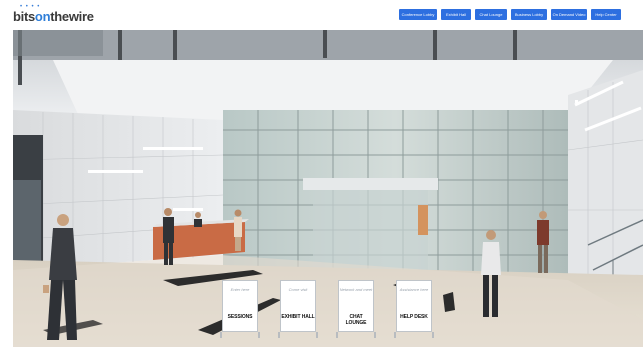  Describe the element at coordinates (356, 289) in the screenshot. I see `sign-script-text: Network and meet` at that location.